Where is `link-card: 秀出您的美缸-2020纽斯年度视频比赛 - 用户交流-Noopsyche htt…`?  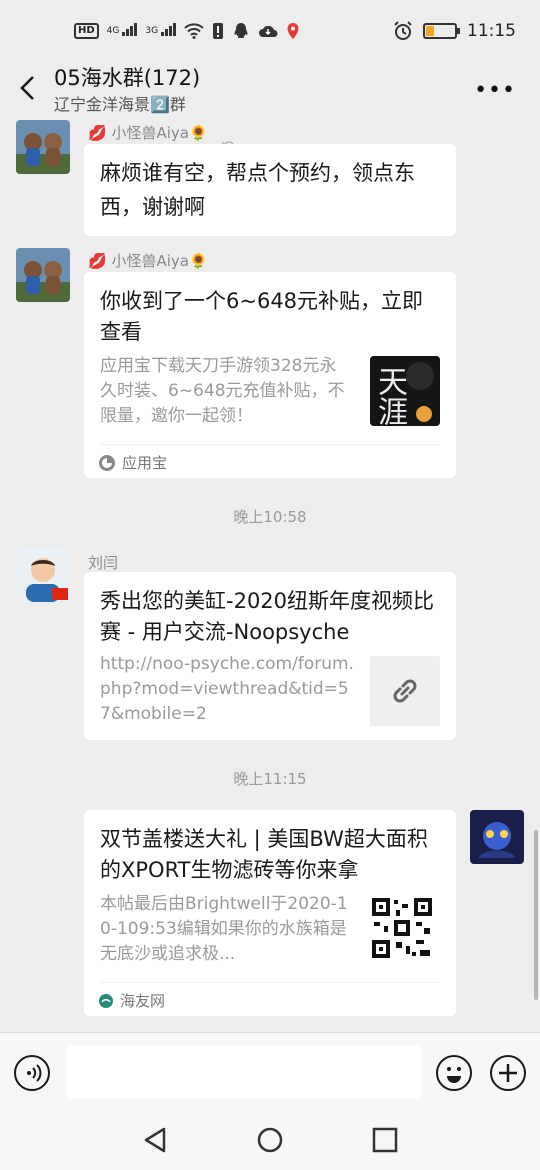
link-card: 秀出您的美缸-2020纽斯年度视频比赛 - 用户交流-Noopsyche htt… is located at coordinates (270, 656).